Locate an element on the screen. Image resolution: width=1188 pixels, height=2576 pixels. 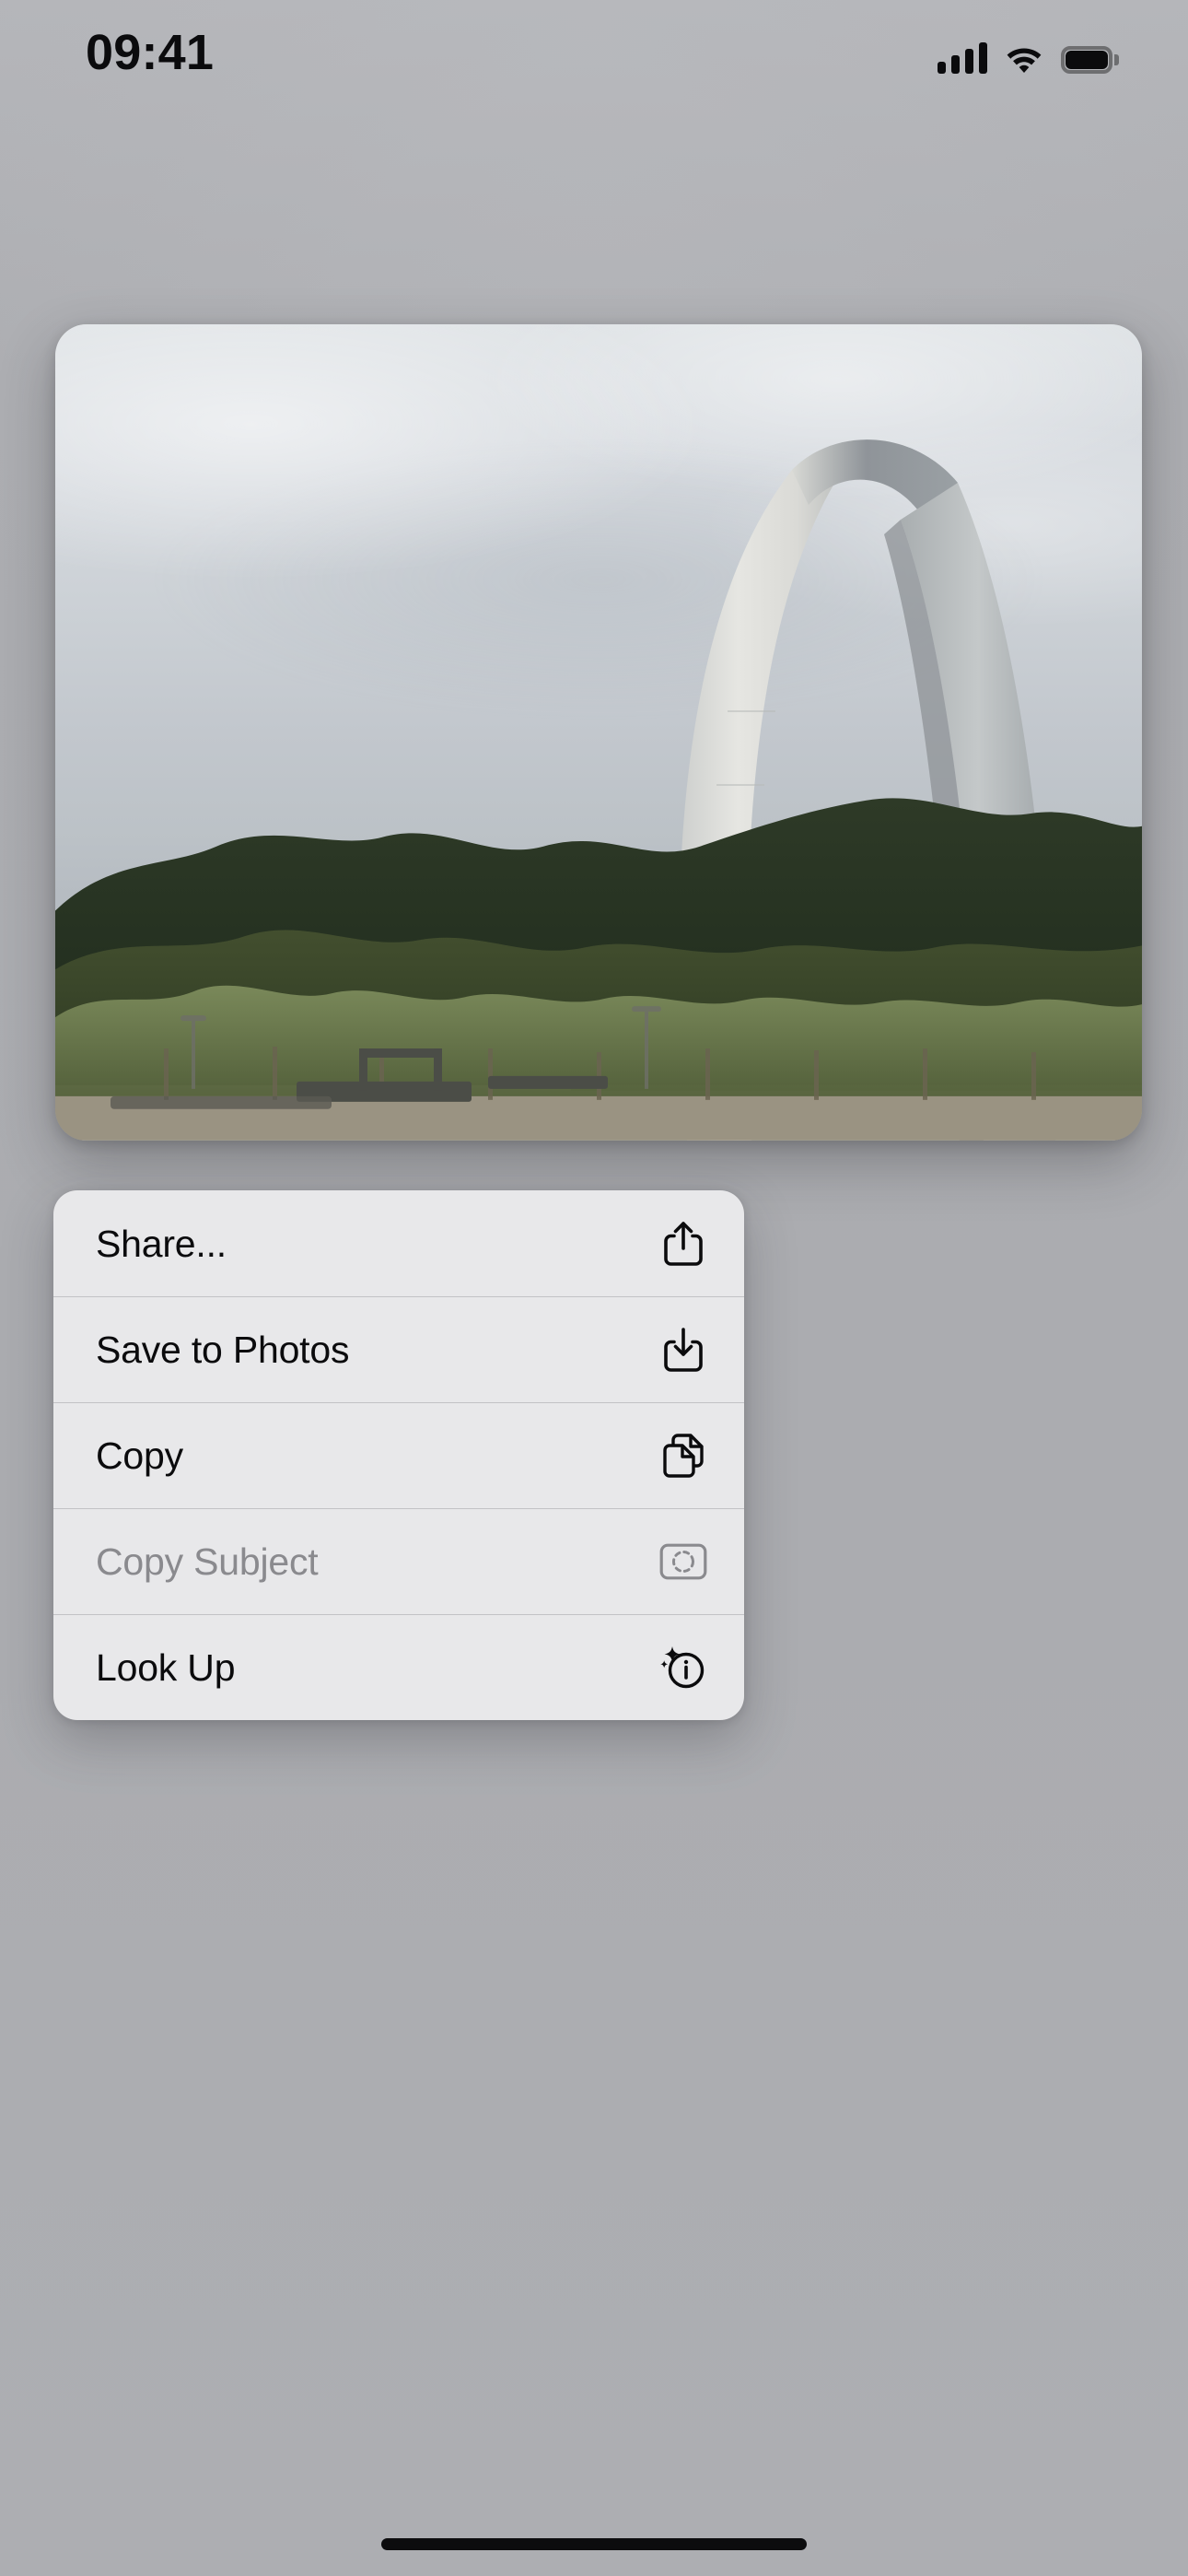
save-download-icon is located at coordinates (683, 1350).